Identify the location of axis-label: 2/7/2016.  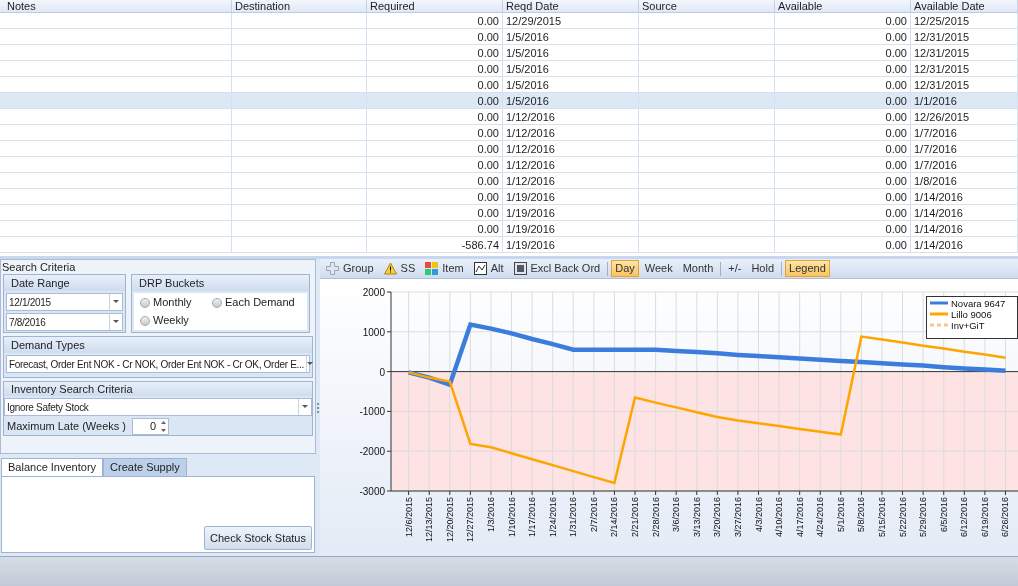
(593, 515).